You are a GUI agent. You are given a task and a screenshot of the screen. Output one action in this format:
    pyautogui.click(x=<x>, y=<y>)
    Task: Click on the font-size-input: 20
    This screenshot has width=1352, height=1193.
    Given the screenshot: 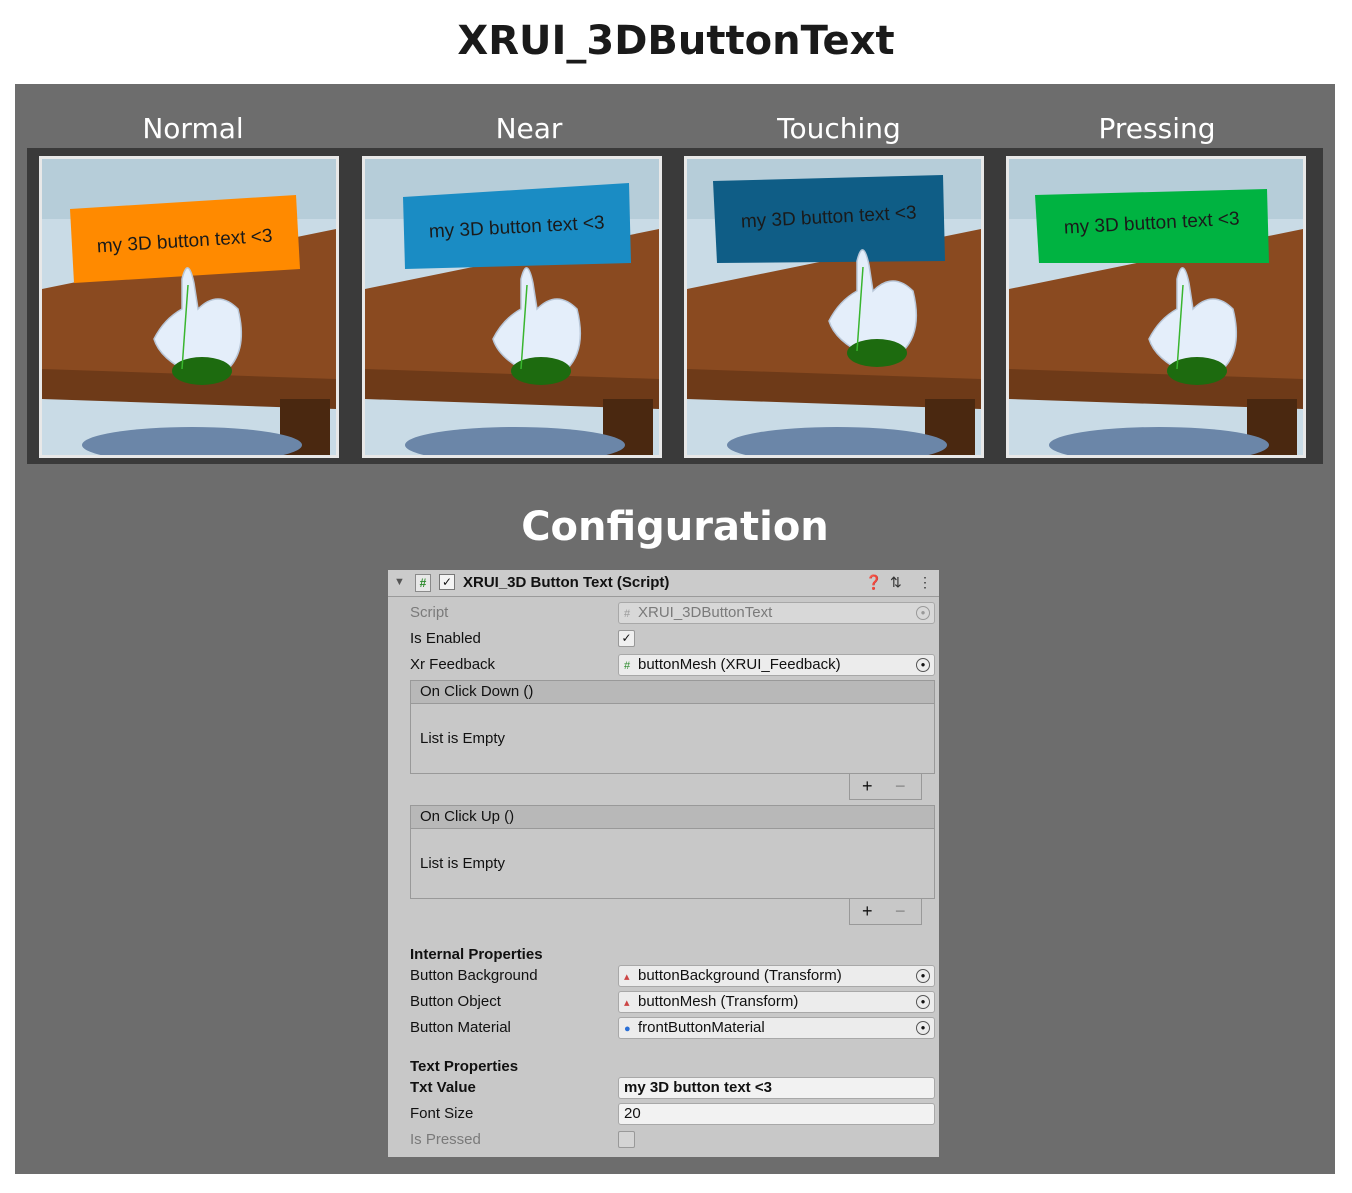 What is the action you would take?
    pyautogui.click(x=776, y=1114)
    